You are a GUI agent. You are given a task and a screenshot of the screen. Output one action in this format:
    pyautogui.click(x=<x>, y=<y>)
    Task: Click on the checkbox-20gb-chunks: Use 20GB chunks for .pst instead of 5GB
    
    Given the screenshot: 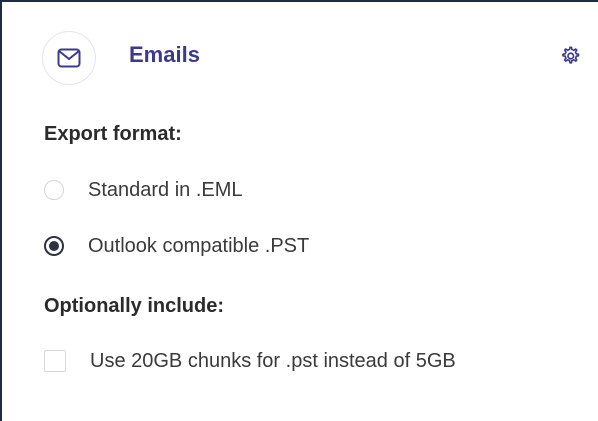 What is the action you would take?
    pyautogui.click(x=250, y=361)
    